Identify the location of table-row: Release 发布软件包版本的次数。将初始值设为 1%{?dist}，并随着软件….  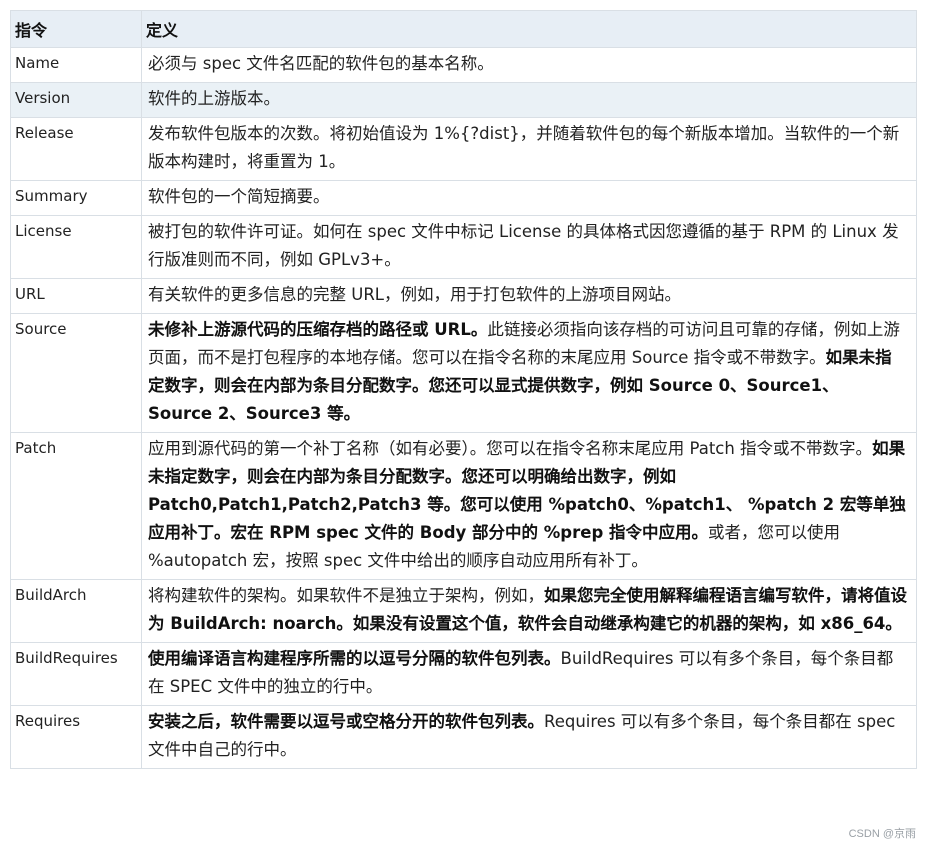
(463, 149).